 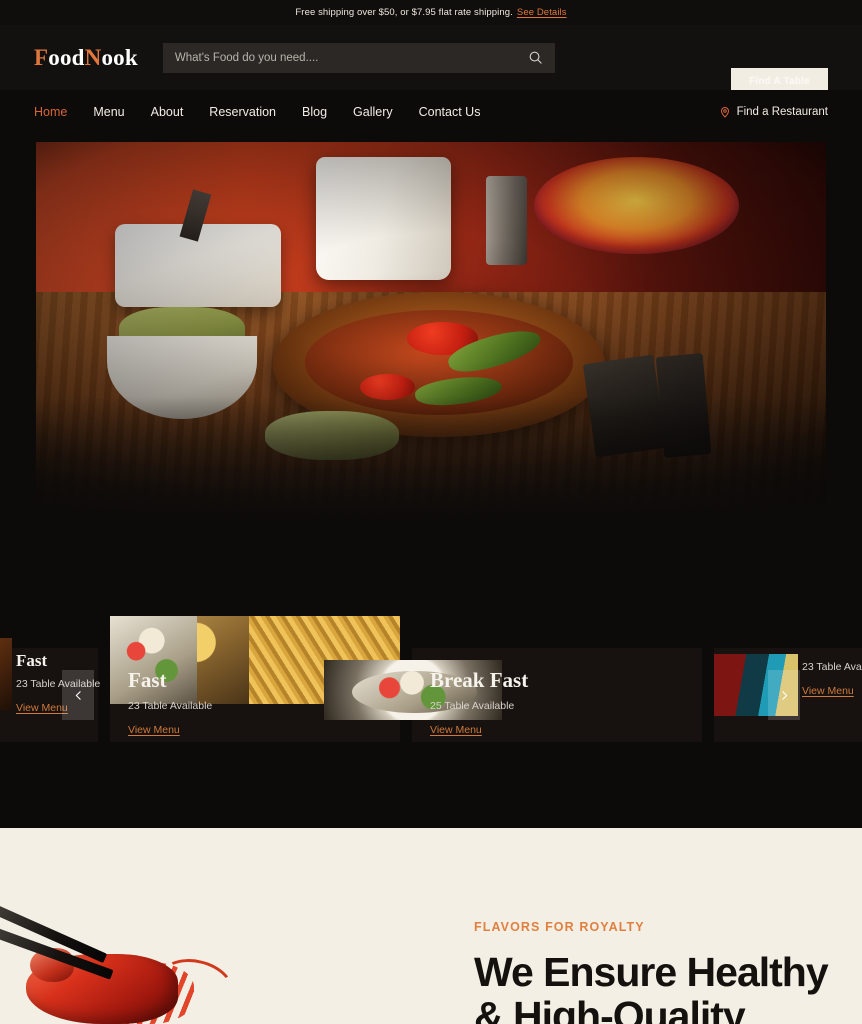 I want to click on nav-item-gallery: Gallery, so click(x=373, y=112).